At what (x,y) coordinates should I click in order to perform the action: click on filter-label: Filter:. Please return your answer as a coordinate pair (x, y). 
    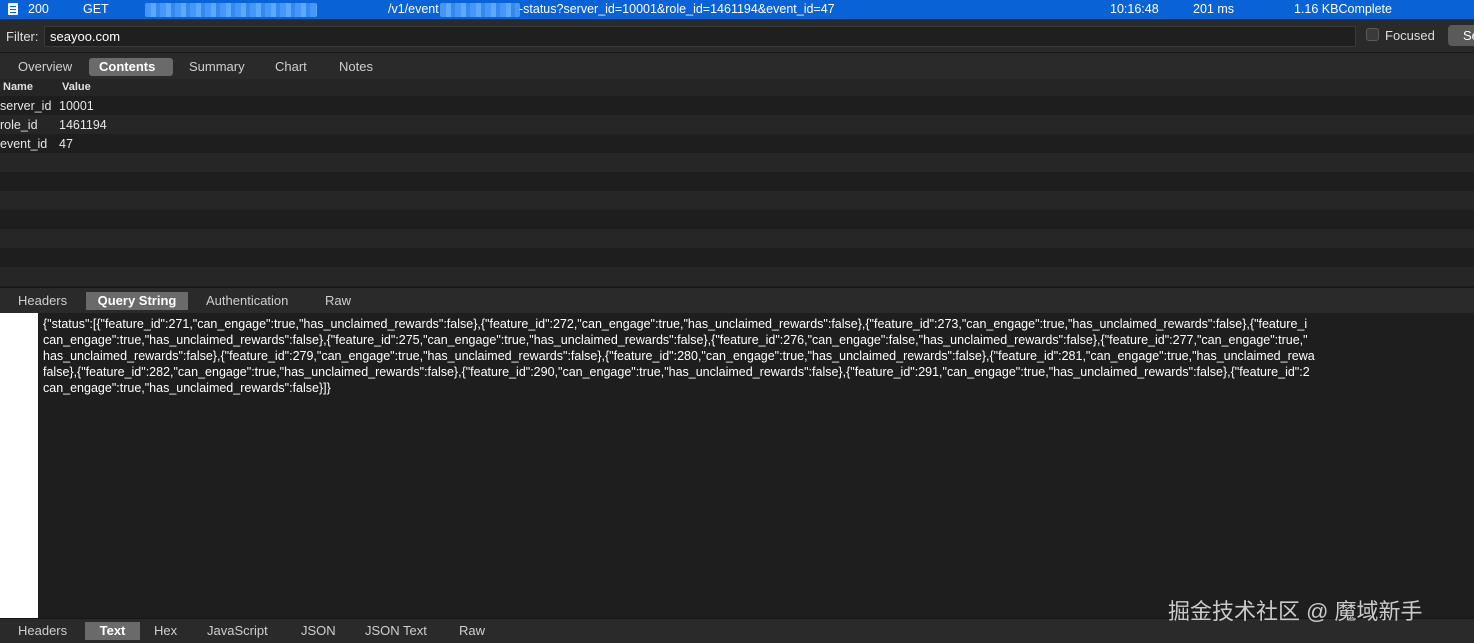
    Looking at the image, I should click on (22, 36).